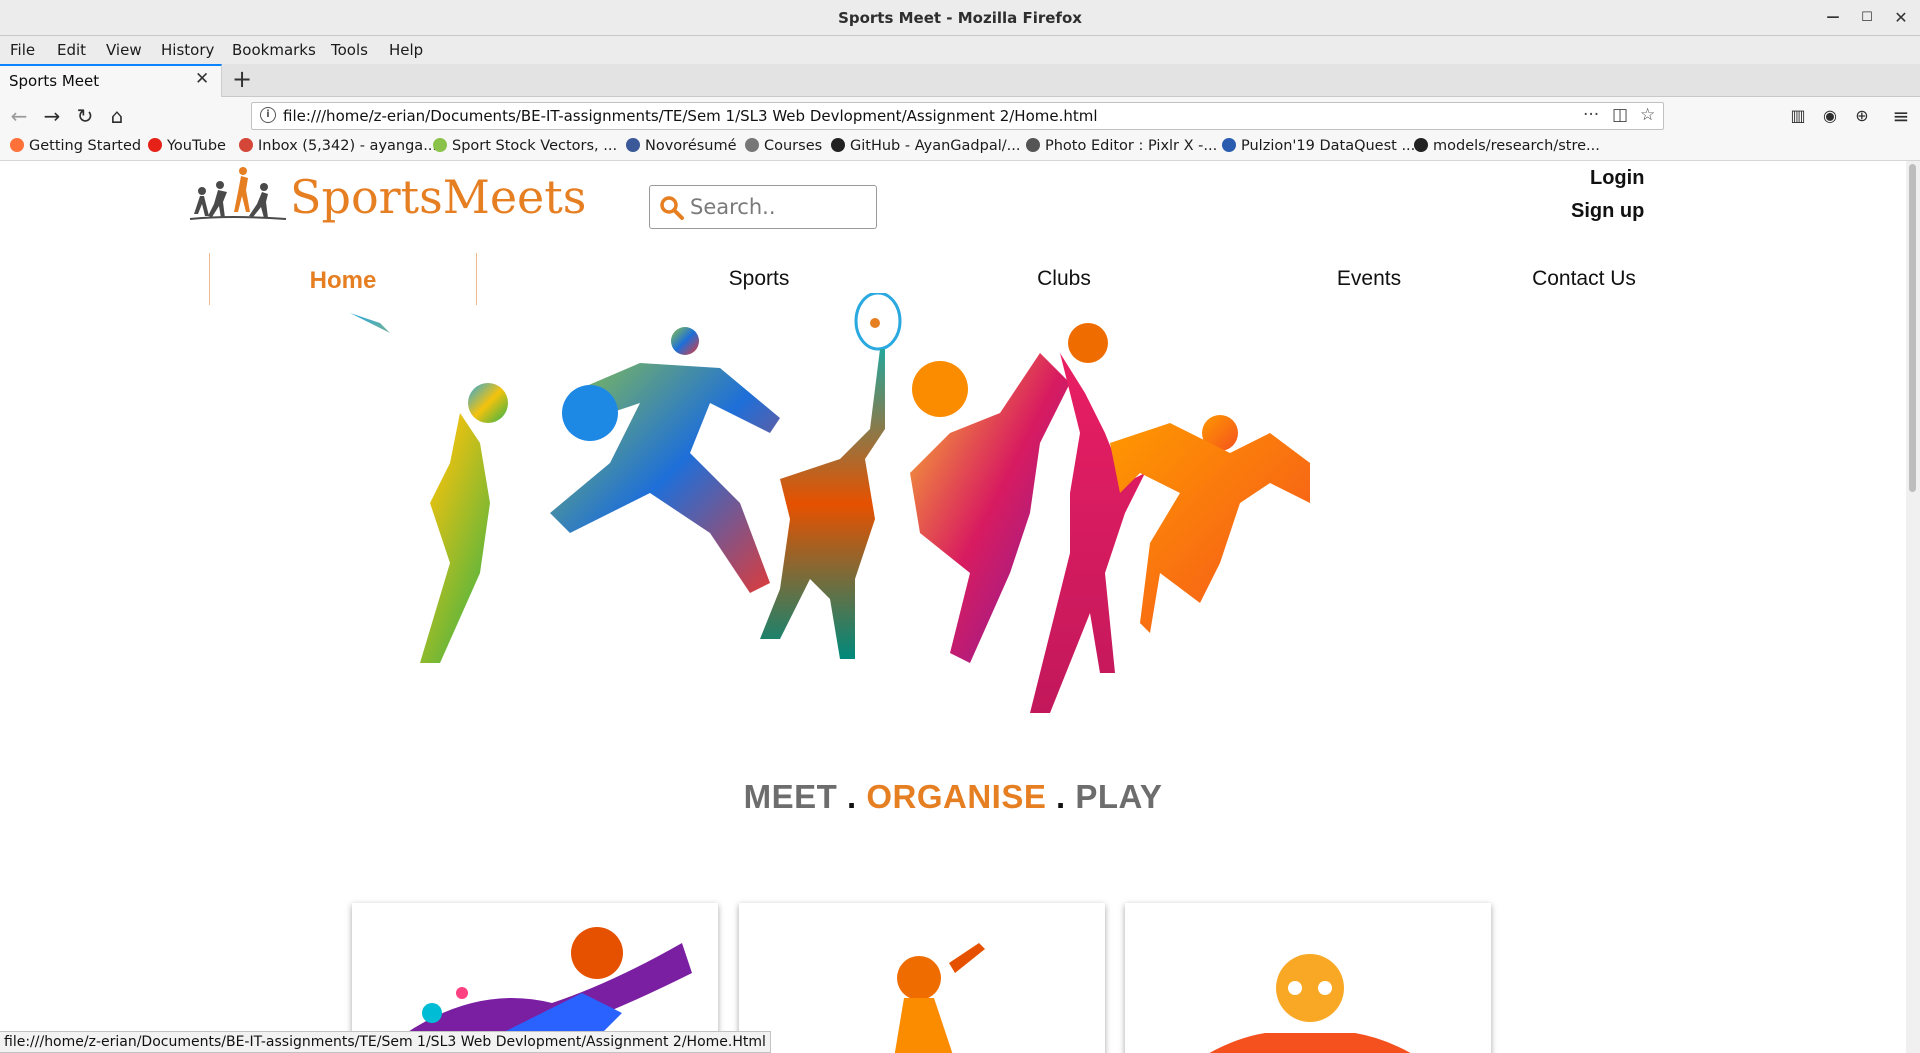 Image resolution: width=1920 pixels, height=1053 pixels. What do you see at coordinates (960, 81) in the screenshot?
I see `tab-strip: Sports Meet ✕ +` at bounding box center [960, 81].